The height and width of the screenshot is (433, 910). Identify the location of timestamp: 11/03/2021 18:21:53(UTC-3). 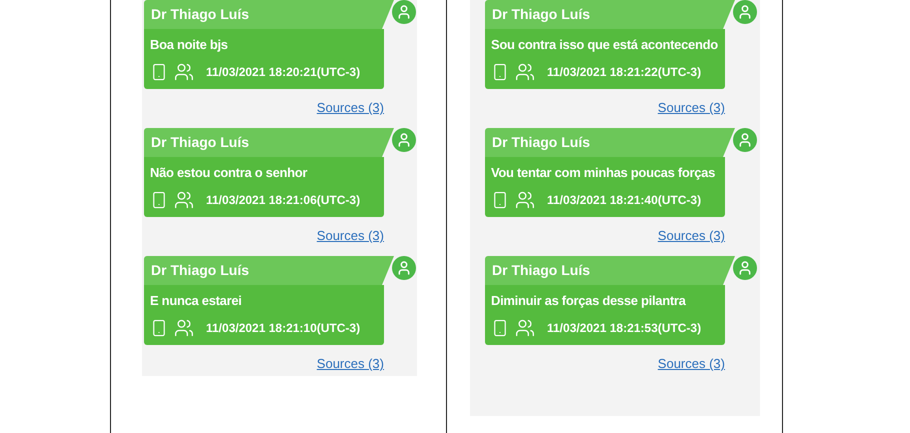
(624, 328).